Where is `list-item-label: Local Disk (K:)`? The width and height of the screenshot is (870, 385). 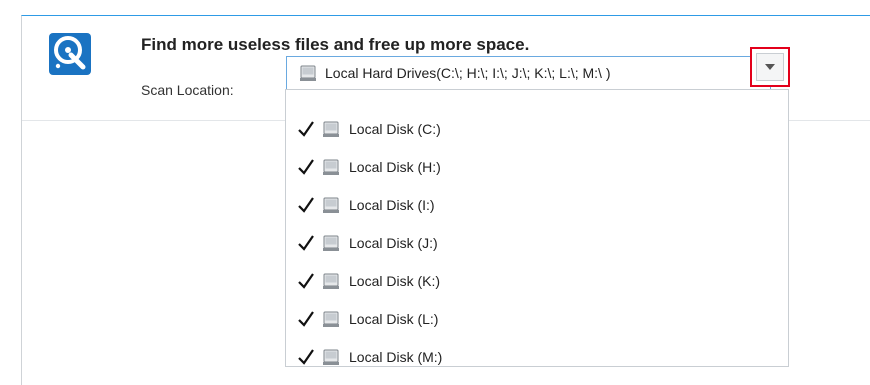
list-item-label: Local Disk (K:) is located at coordinates (395, 281).